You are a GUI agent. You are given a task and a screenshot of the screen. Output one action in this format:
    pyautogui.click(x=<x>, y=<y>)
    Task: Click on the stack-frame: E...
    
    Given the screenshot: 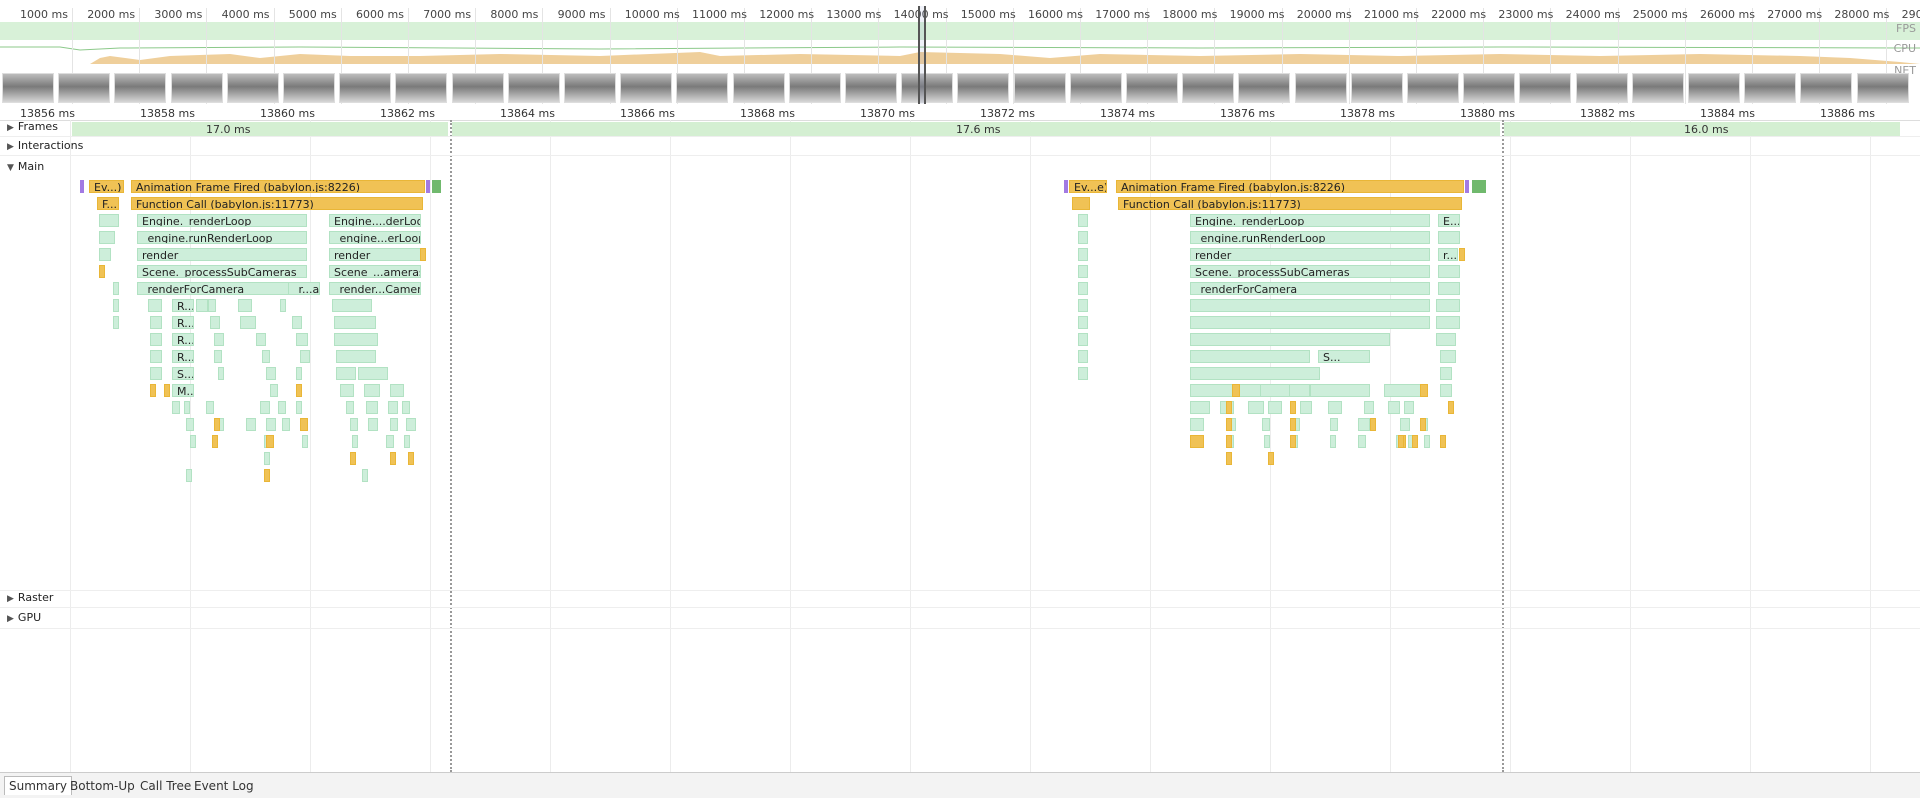 What is the action you would take?
    pyautogui.click(x=1449, y=220)
    